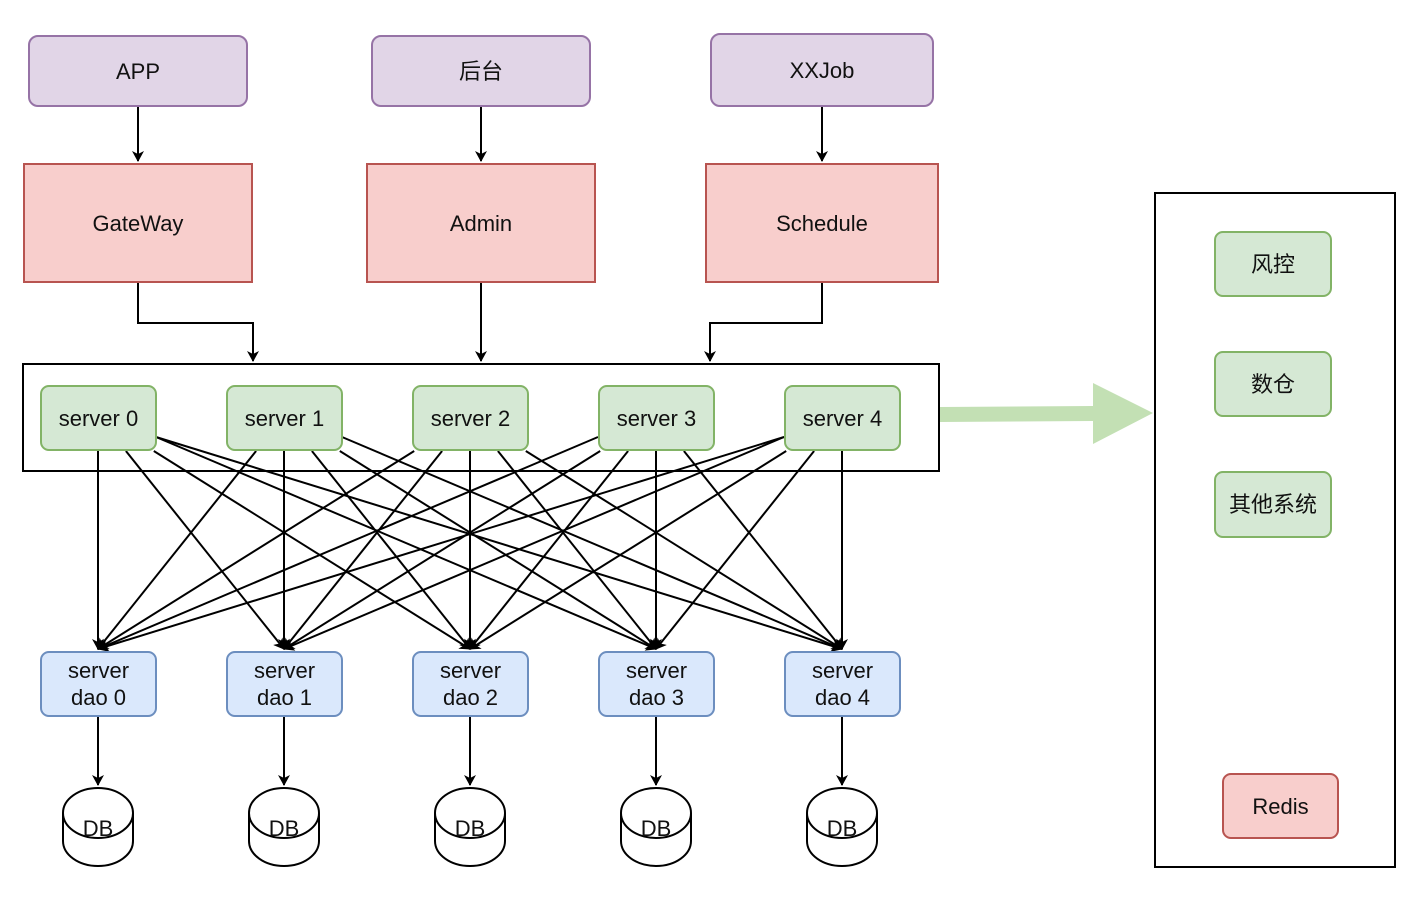 The width and height of the screenshot is (1422, 910). I want to click on dao-label: server dao 3, so click(656, 684).